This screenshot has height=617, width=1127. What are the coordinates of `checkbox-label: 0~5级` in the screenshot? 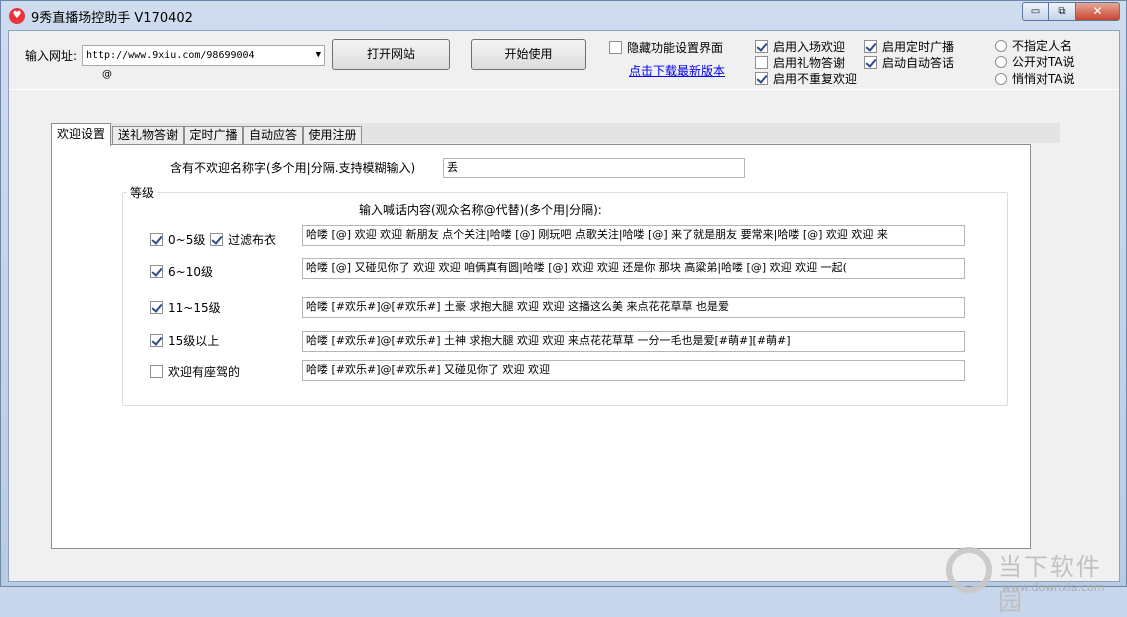 It's located at (187, 240).